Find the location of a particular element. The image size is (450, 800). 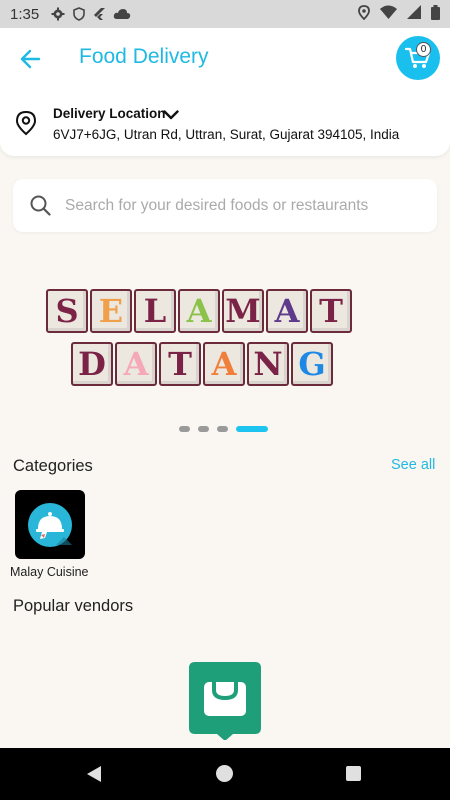

chevron-down-icon is located at coordinates (171, 116).